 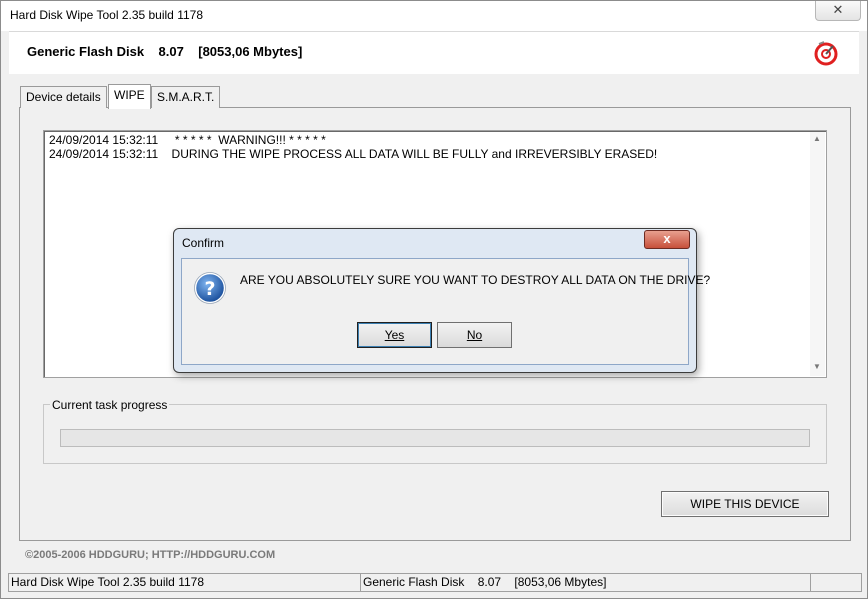 I want to click on title-bar: Hard Disk Wipe Tool 2.35 build 1178 ✕, so click(x=434, y=16).